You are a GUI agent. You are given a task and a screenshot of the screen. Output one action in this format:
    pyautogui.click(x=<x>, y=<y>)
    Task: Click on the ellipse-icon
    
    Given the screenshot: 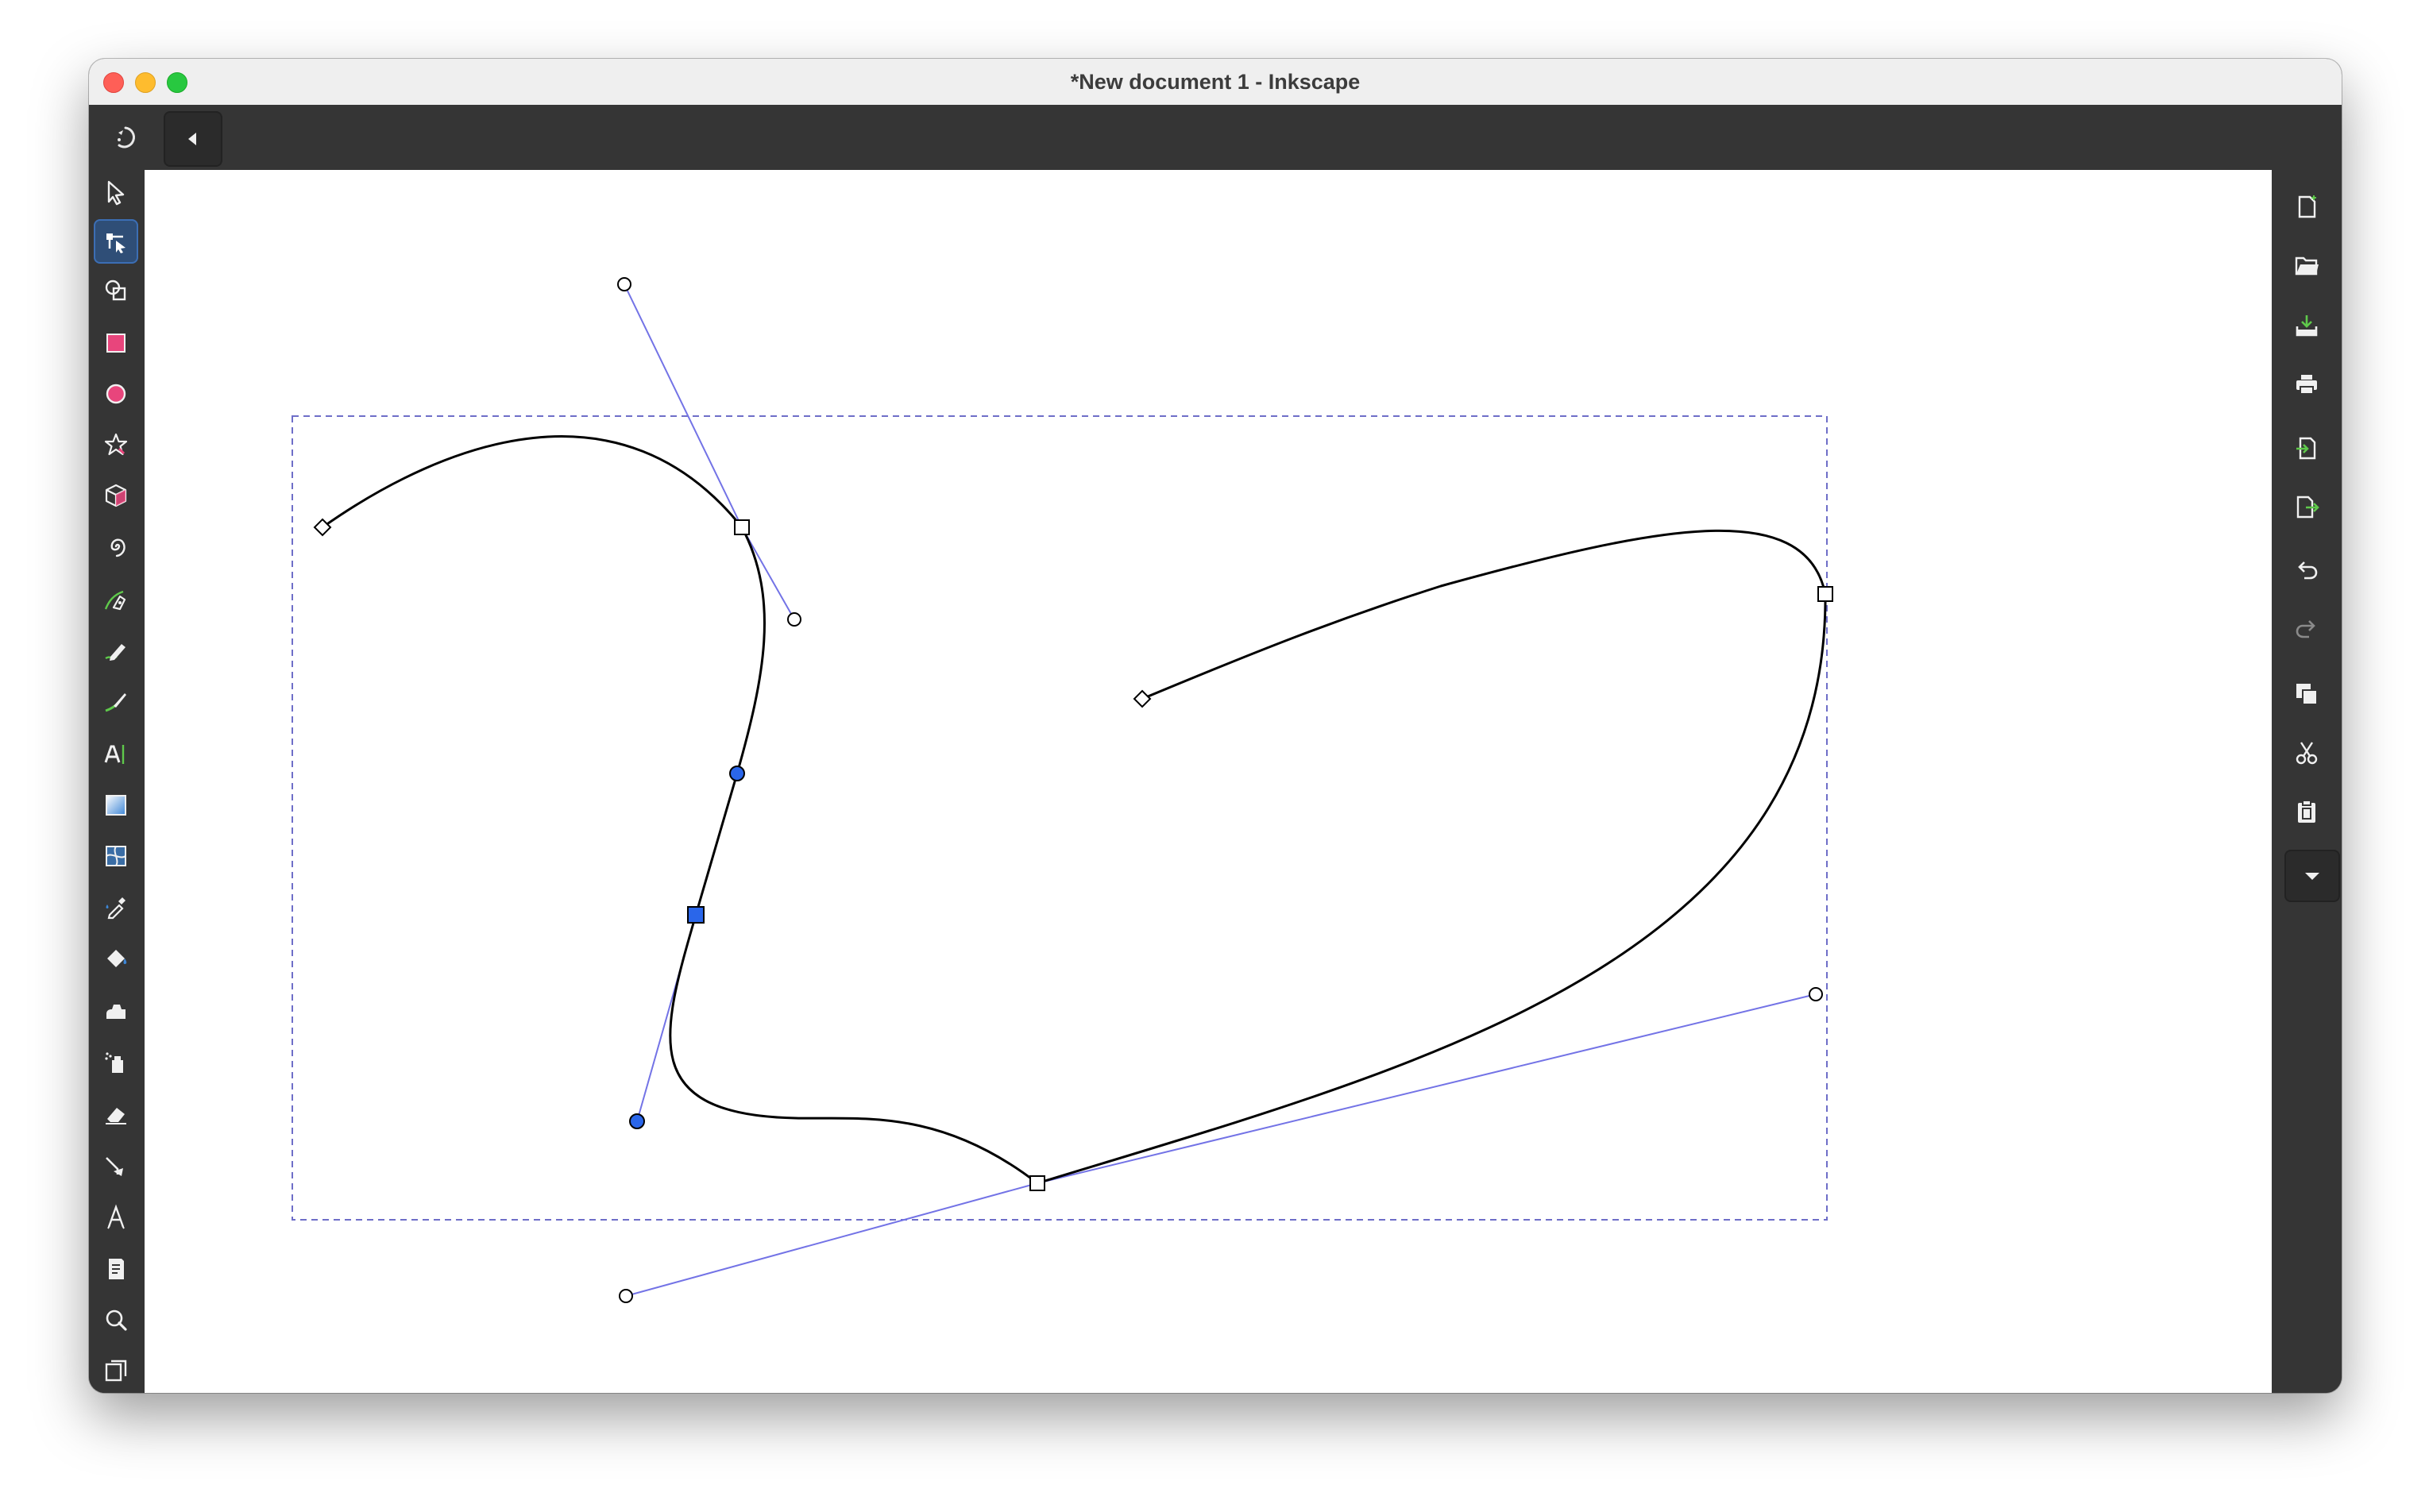 What is the action you would take?
    pyautogui.click(x=116, y=394)
    